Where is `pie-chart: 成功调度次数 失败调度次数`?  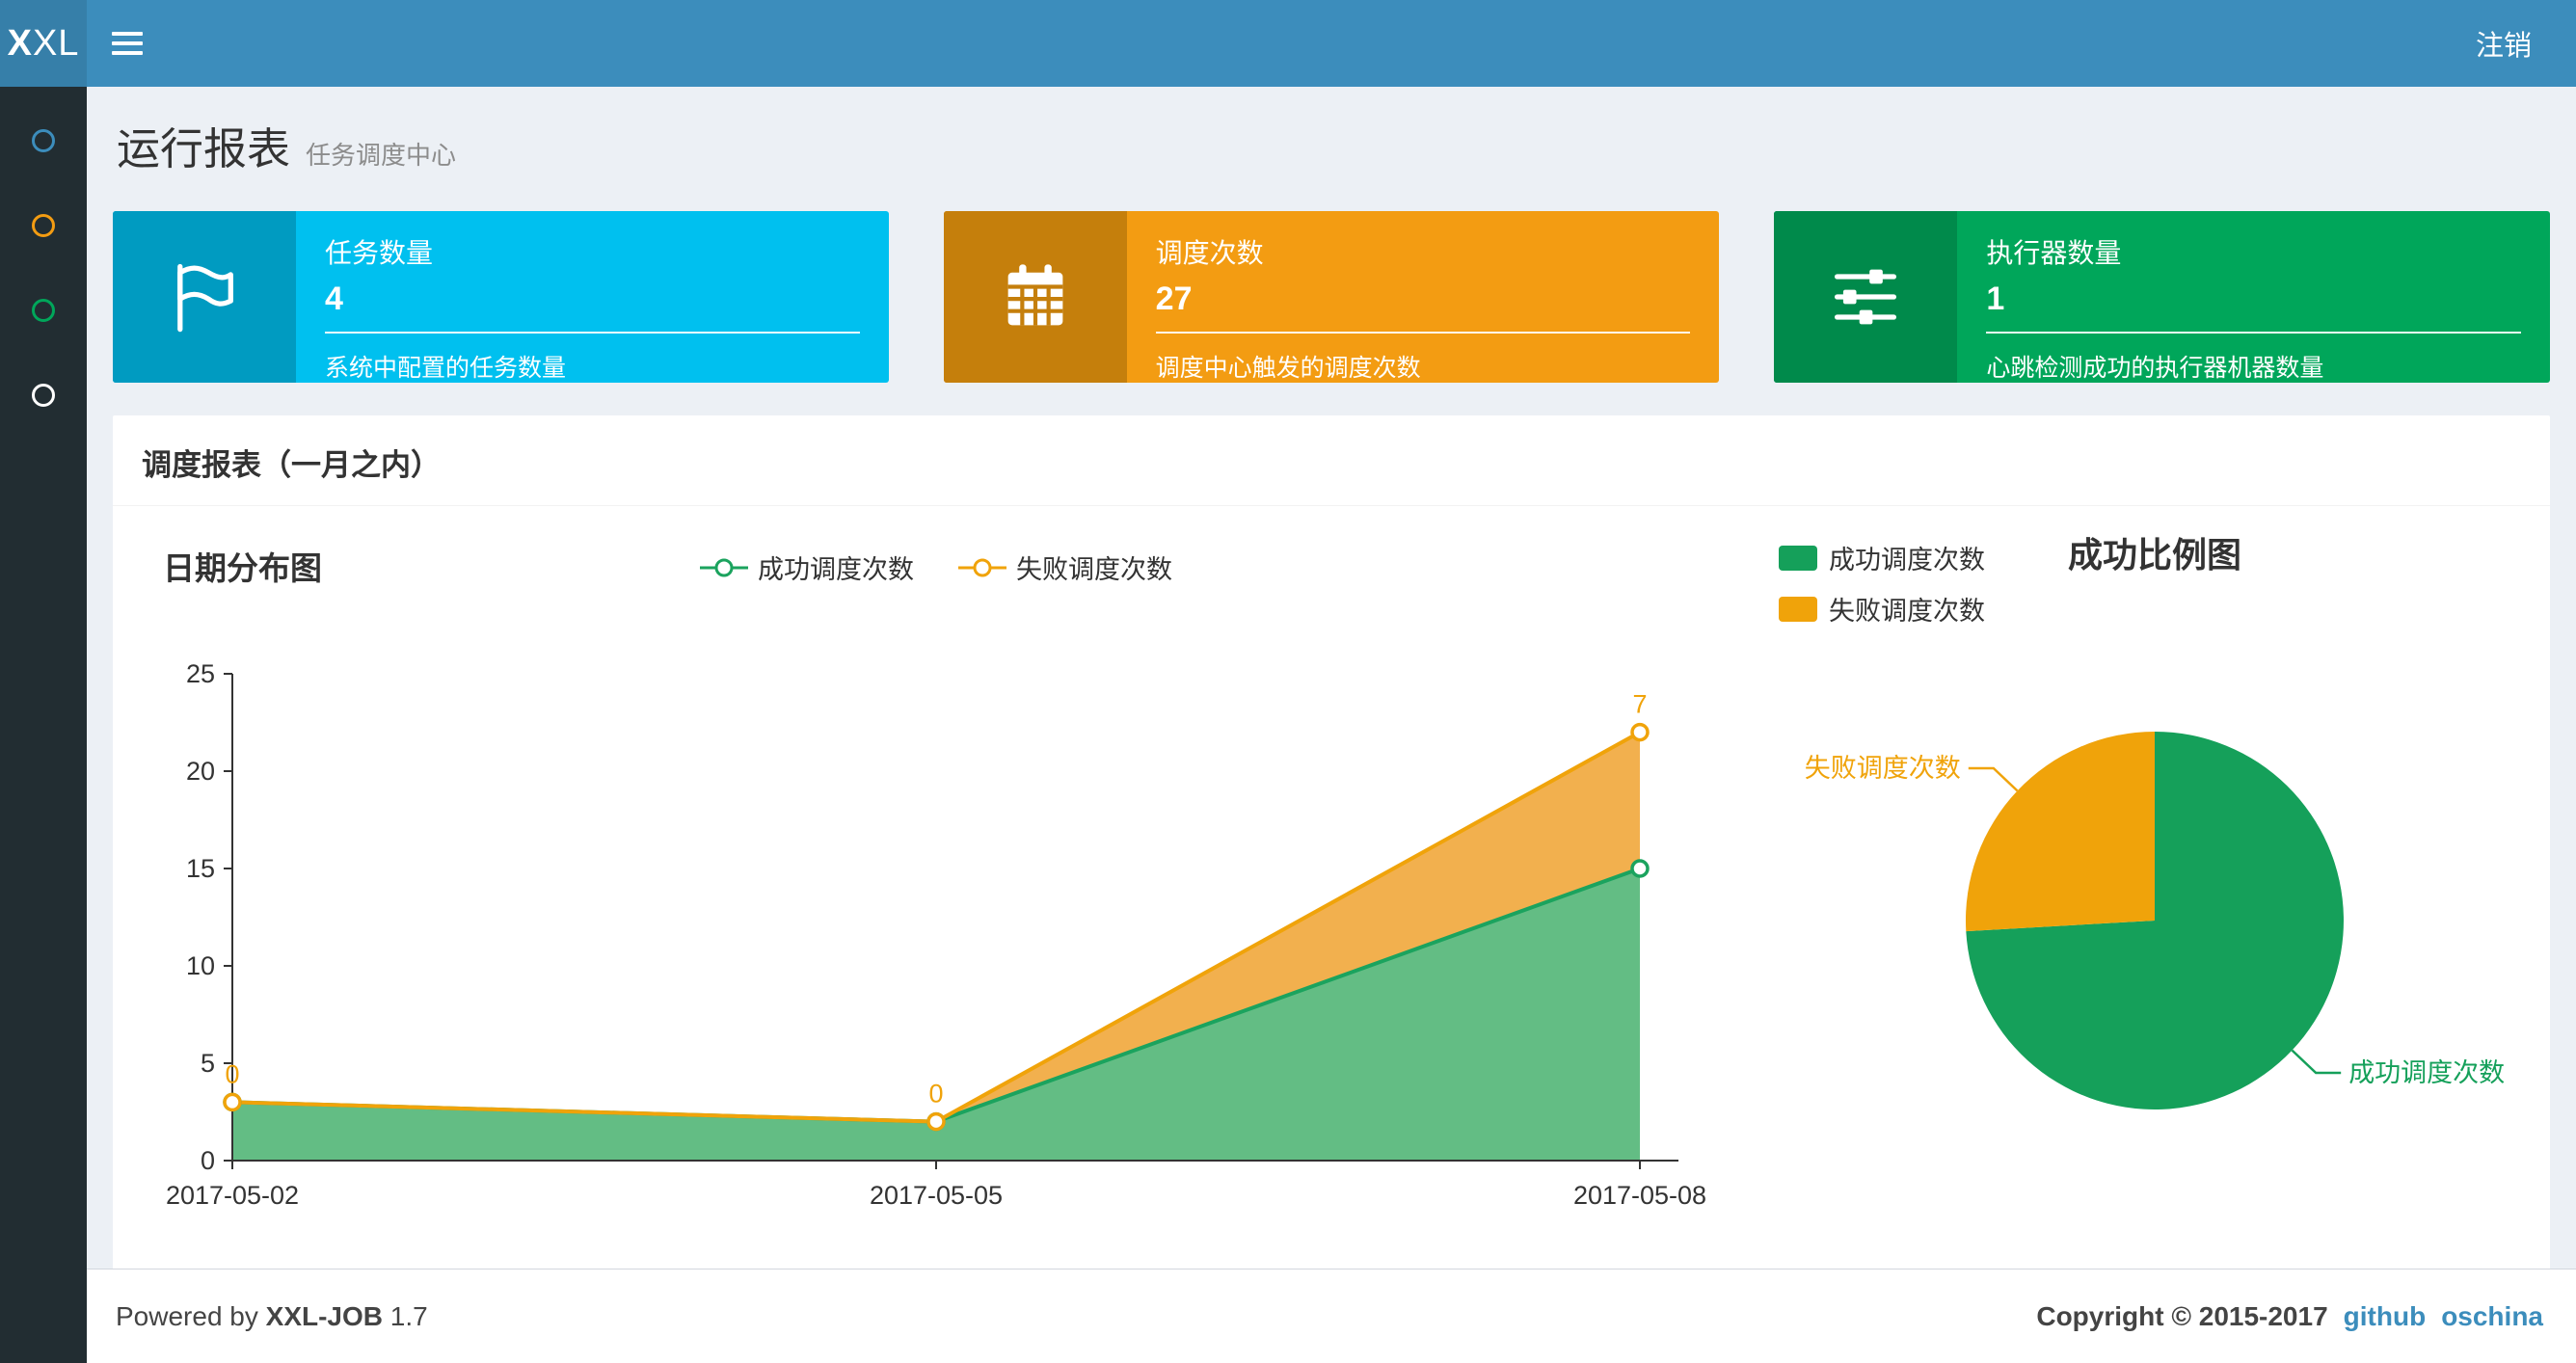
pie-chart: 成功调度次数 失败调度次数 is located at coordinates (2155, 920).